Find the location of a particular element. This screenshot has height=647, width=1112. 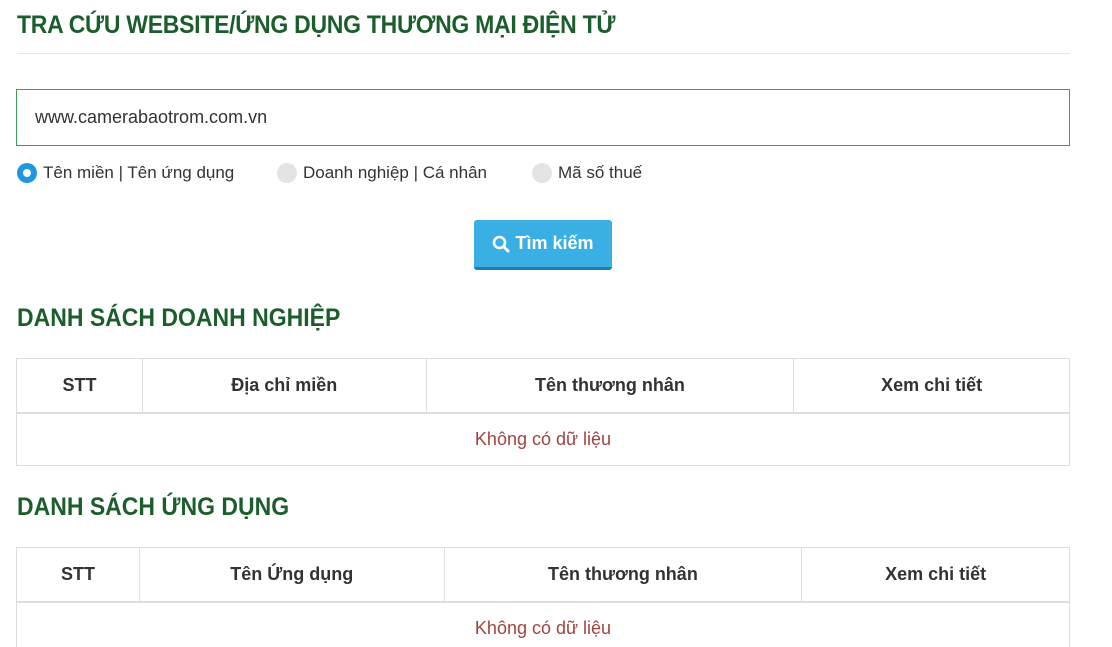

app-list-title: DANH SÁCH ỨNG DỤNG is located at coordinates (153, 507).